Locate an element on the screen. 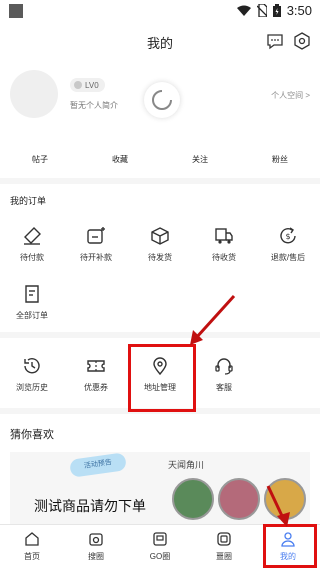 The height and width of the screenshot is (568, 320). order-label: 退款/售后 is located at coordinates (288, 257).